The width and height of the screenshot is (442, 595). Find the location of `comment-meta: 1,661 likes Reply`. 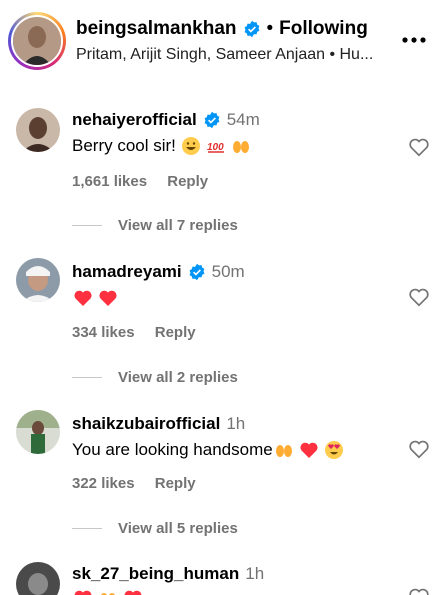

comment-meta: 1,661 likes Reply is located at coordinates (140, 181).